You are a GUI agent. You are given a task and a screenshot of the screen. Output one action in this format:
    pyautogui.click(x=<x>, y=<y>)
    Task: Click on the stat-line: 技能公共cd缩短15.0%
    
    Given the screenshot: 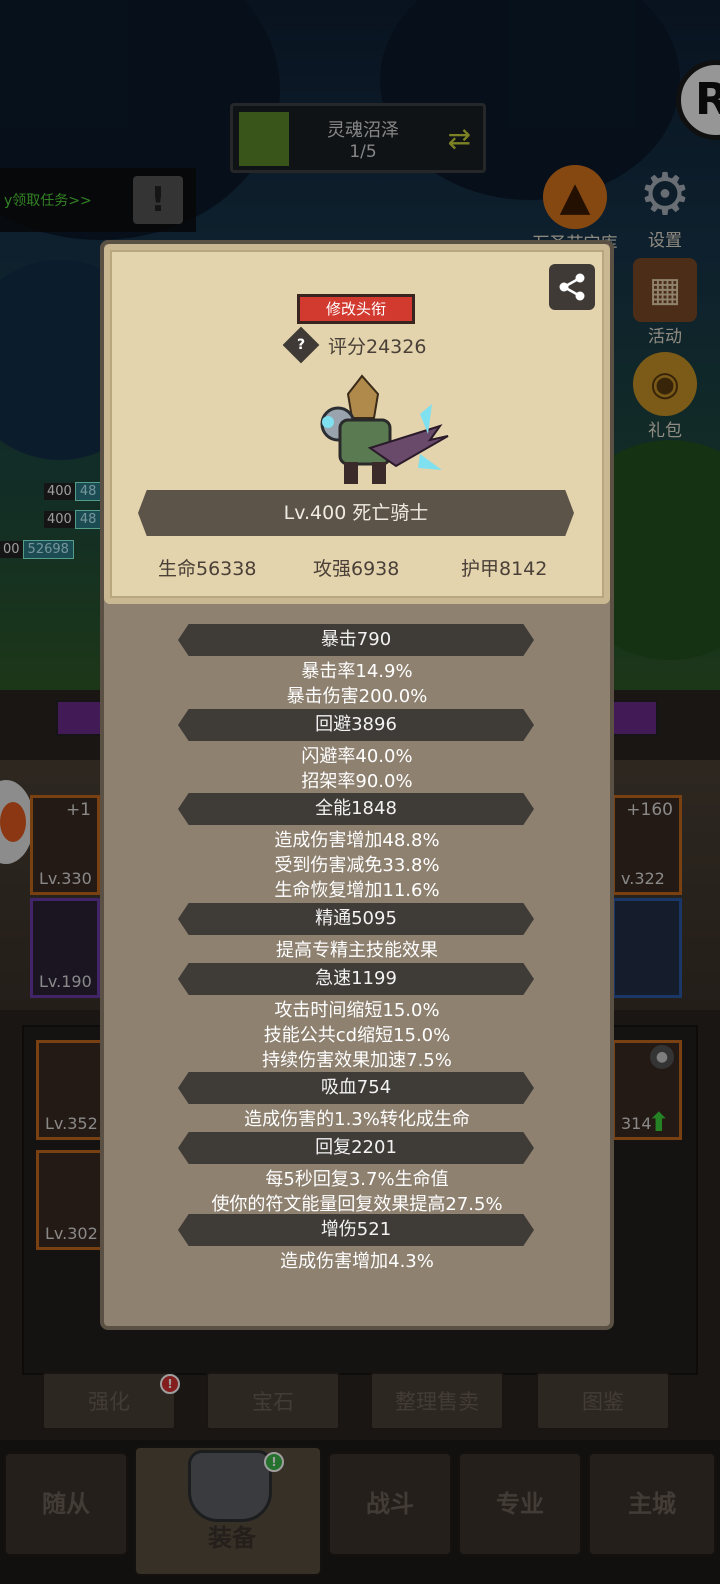 What is the action you would take?
    pyautogui.click(x=357, y=1035)
    